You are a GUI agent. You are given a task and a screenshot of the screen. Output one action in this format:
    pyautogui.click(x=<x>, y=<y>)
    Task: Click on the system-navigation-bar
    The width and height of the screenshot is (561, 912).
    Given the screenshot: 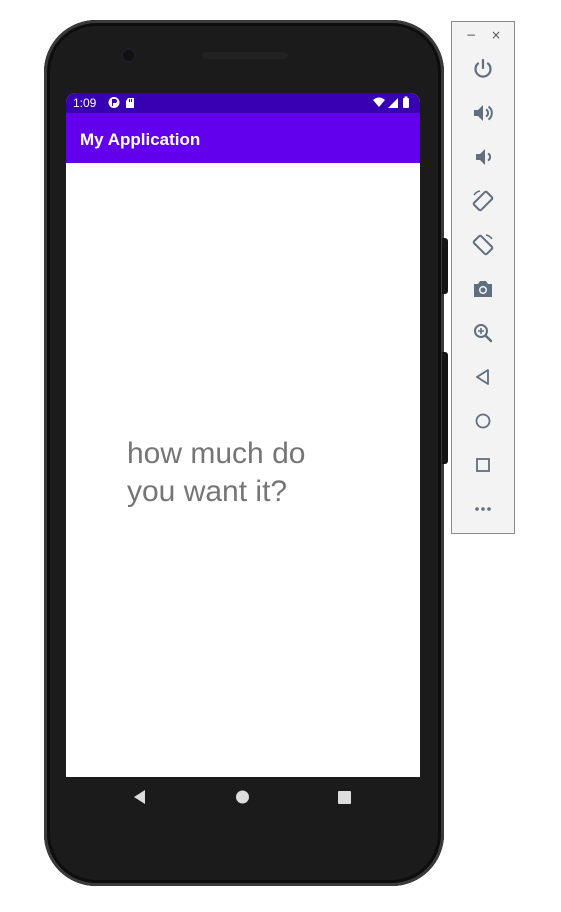 What is the action you would take?
    pyautogui.click(x=243, y=799)
    